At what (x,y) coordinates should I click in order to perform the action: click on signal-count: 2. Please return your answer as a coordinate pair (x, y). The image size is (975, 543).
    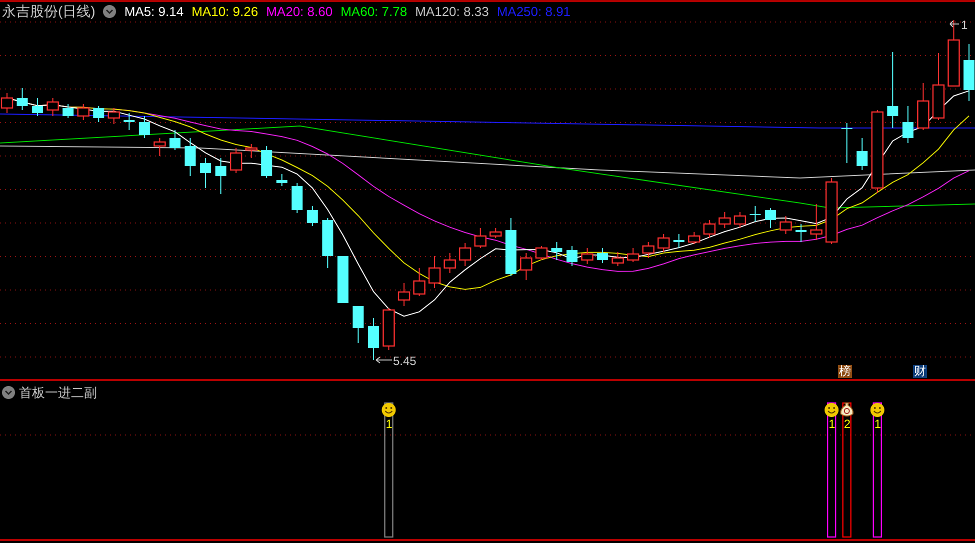
    Looking at the image, I should click on (847, 424).